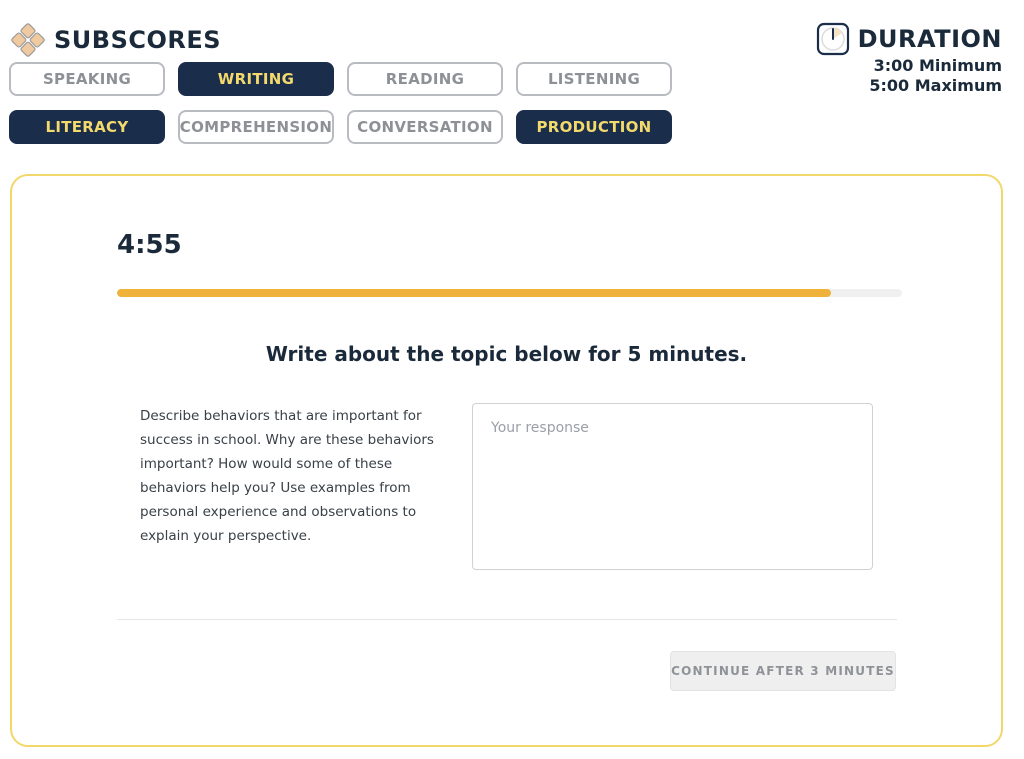  I want to click on duration-title: DURATION, so click(929, 39).